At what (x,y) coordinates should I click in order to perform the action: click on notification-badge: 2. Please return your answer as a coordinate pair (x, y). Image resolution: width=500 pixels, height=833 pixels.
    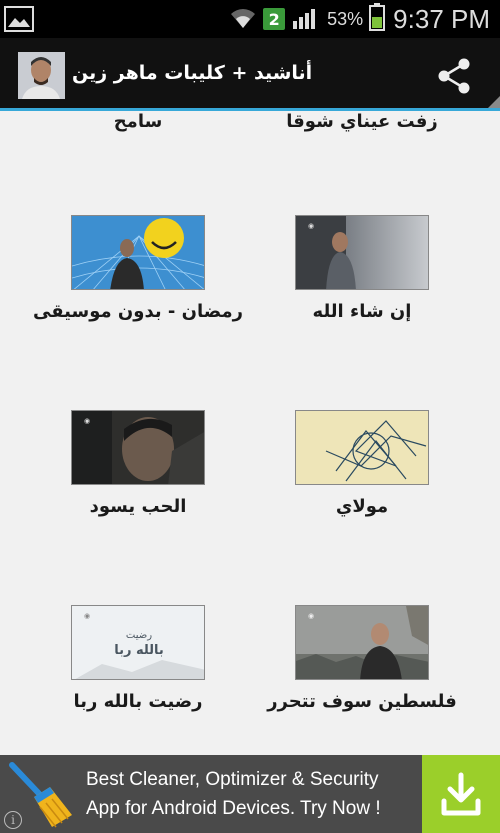
    Looking at the image, I should click on (274, 19).